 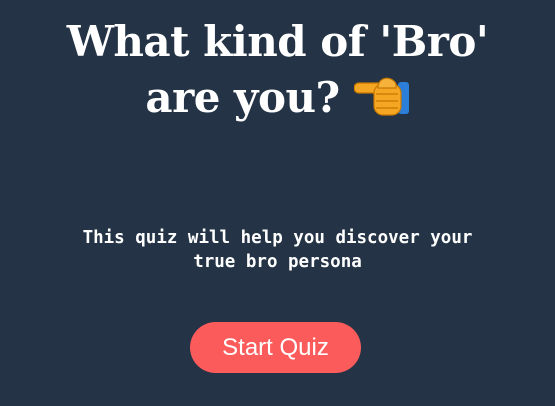 What do you see at coordinates (242, 97) in the screenshot?
I see `quiz-title-line-2-text: are you?` at bounding box center [242, 97].